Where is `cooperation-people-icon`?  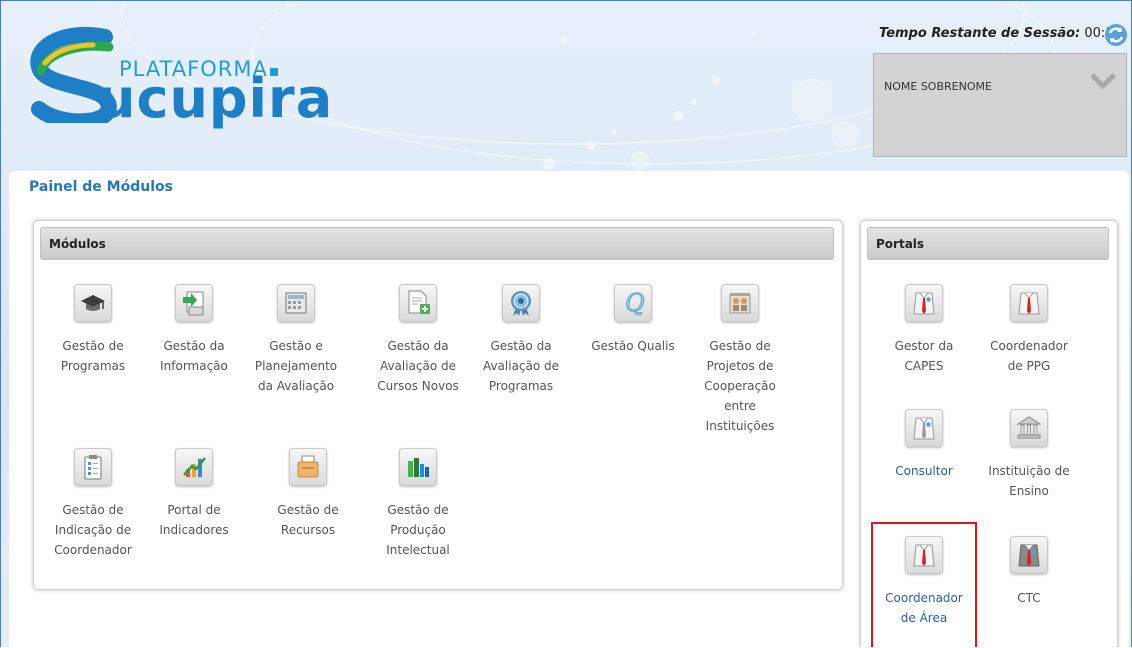 cooperation-people-icon is located at coordinates (740, 303).